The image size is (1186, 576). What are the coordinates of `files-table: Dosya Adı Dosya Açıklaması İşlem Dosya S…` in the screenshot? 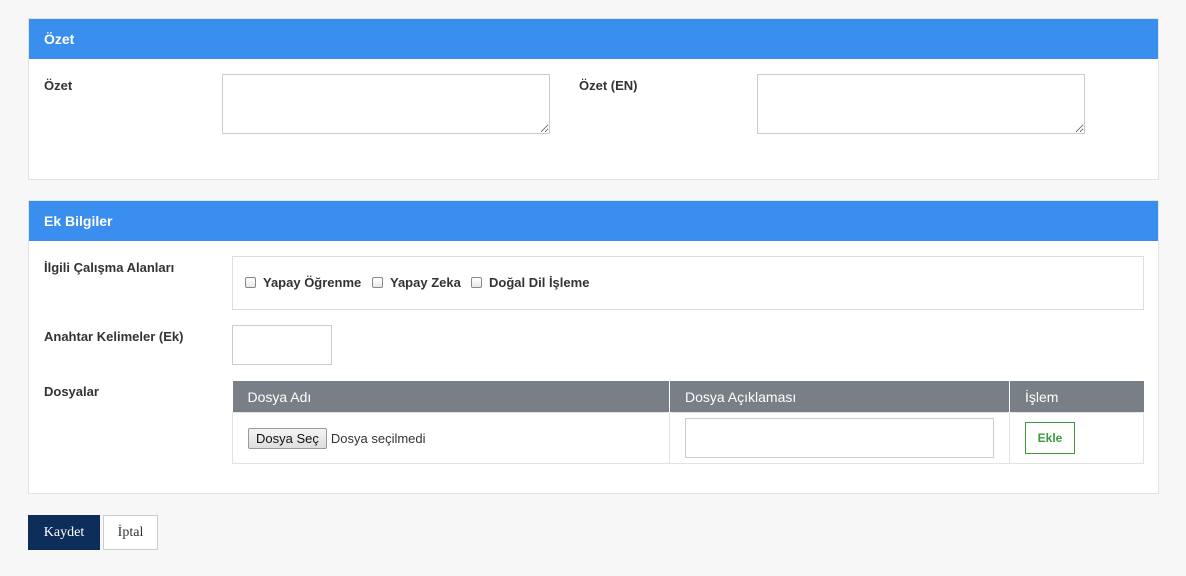 It's located at (688, 422).